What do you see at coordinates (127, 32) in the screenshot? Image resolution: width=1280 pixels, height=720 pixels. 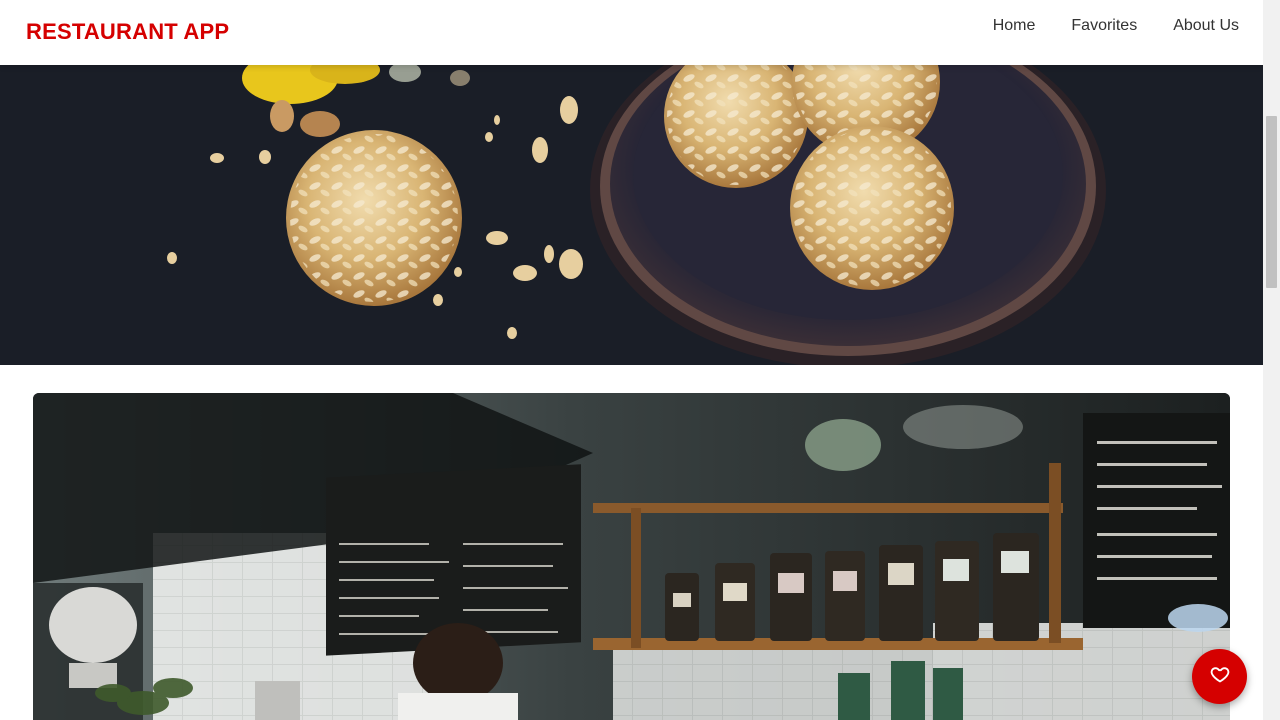 I see `brand-logo: RESTAURANT APP` at bounding box center [127, 32].